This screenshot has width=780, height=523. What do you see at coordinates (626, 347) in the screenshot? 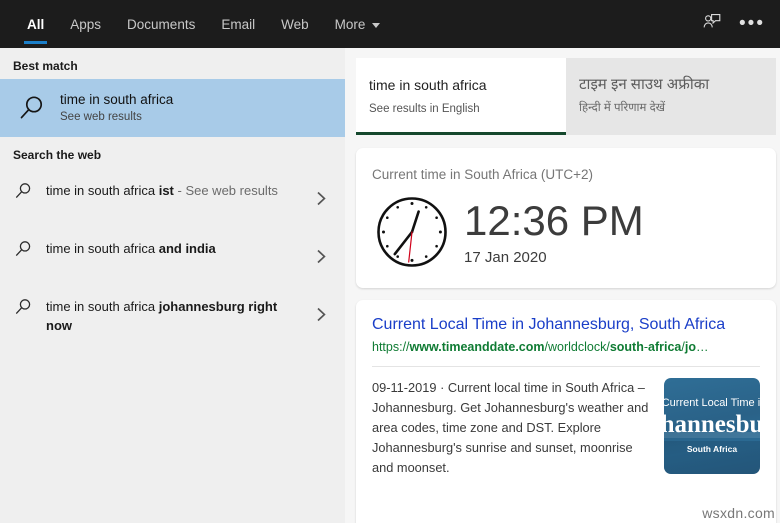
I see `url-part-3: south` at bounding box center [626, 347].